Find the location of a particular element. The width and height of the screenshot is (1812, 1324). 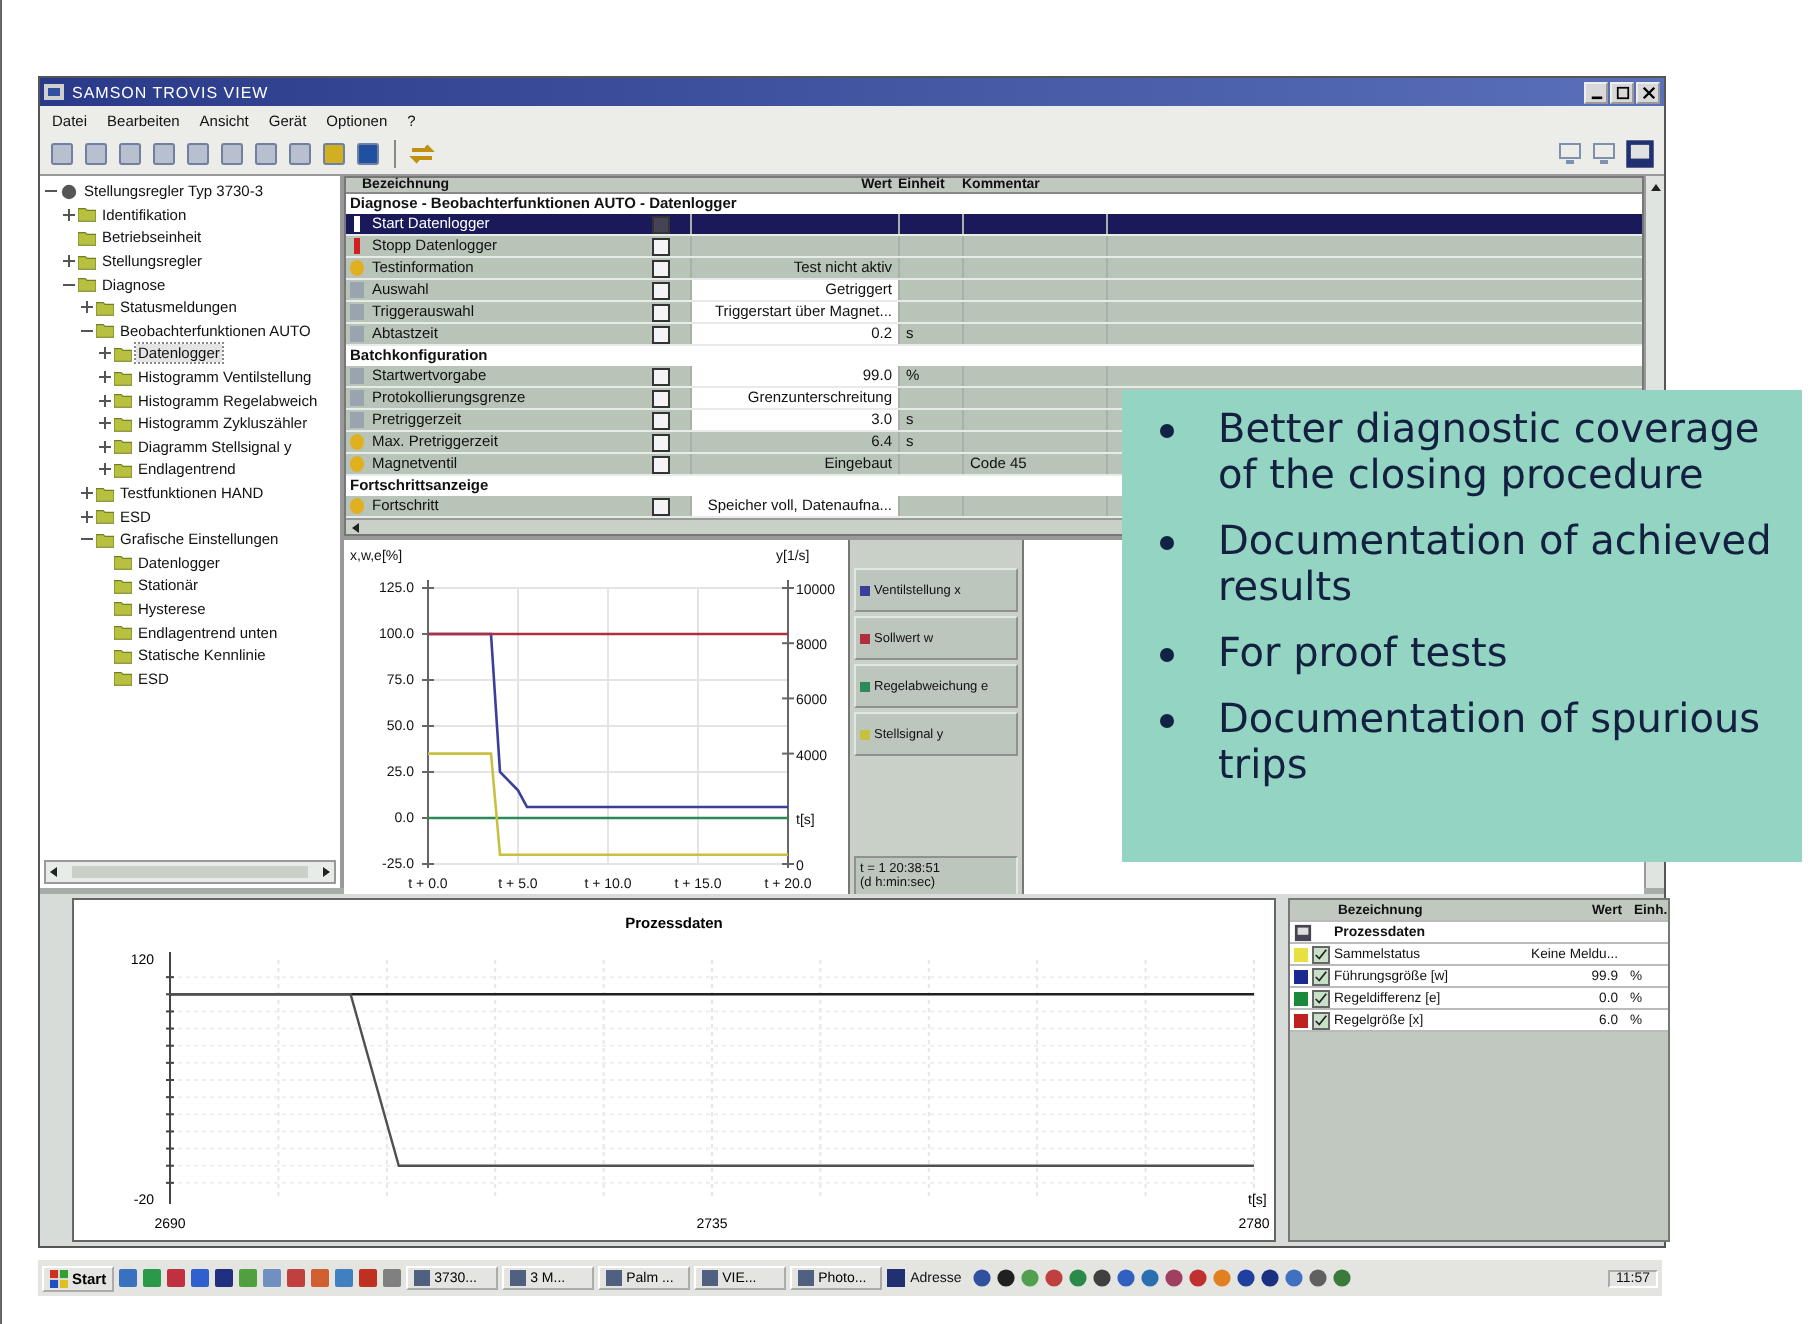

close-icon is located at coordinates (1648, 92).